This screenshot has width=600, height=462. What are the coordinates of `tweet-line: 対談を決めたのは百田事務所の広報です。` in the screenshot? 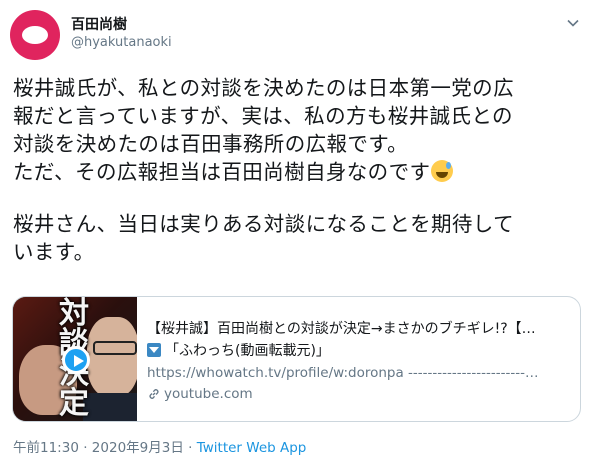 It's located at (211, 144).